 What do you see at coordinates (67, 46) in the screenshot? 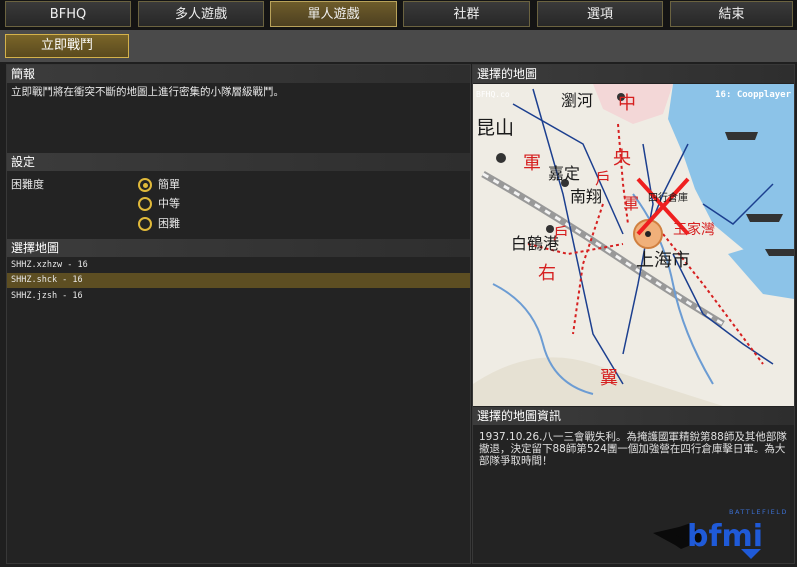
I see `instant-battle-button: 立即戰鬥` at bounding box center [67, 46].